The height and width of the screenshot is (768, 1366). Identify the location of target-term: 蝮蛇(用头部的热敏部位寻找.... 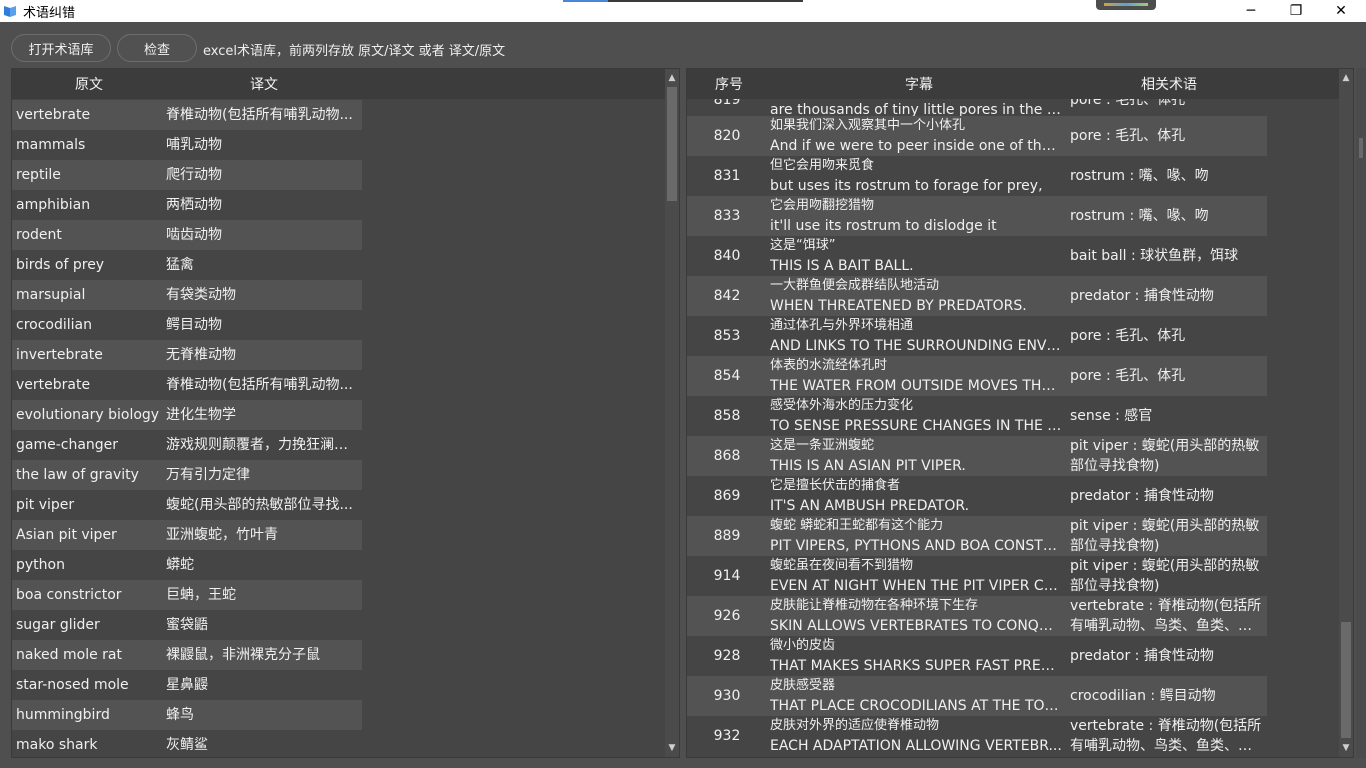
(259, 505).